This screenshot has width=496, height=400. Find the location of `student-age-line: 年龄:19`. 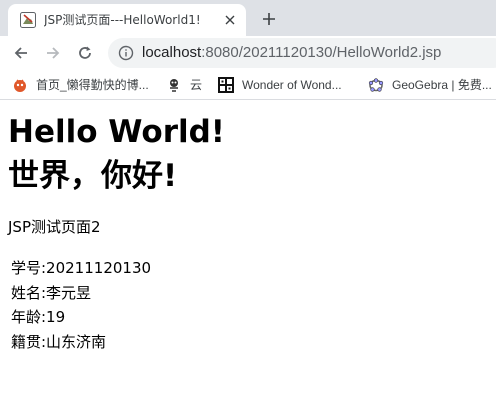

student-age-line: 年龄:19 is located at coordinates (38, 317).